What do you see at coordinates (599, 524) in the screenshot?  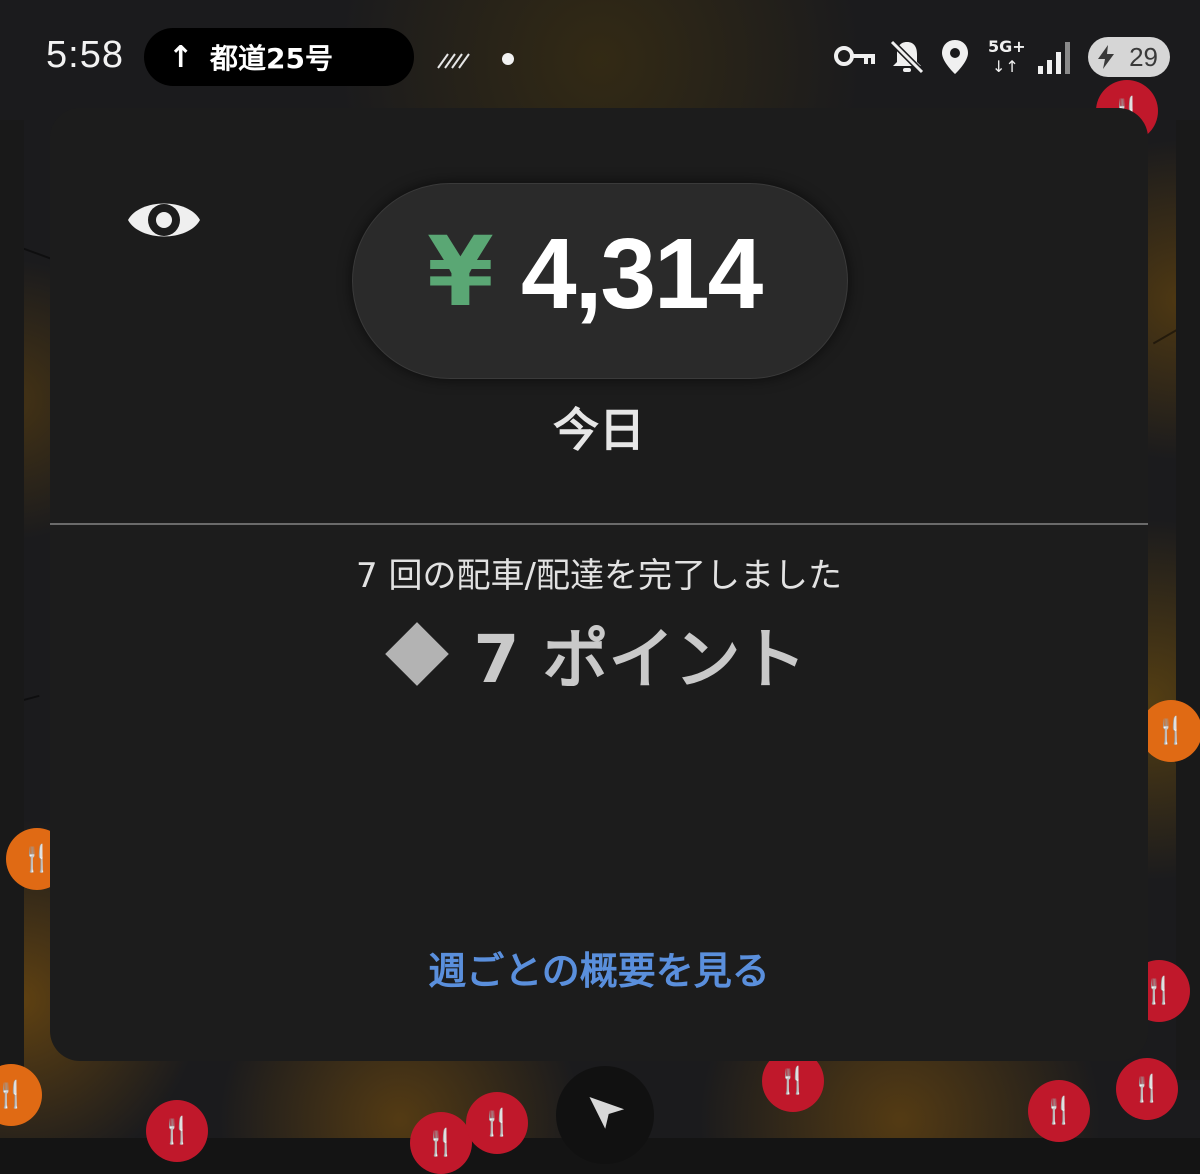 I see `divider` at bounding box center [599, 524].